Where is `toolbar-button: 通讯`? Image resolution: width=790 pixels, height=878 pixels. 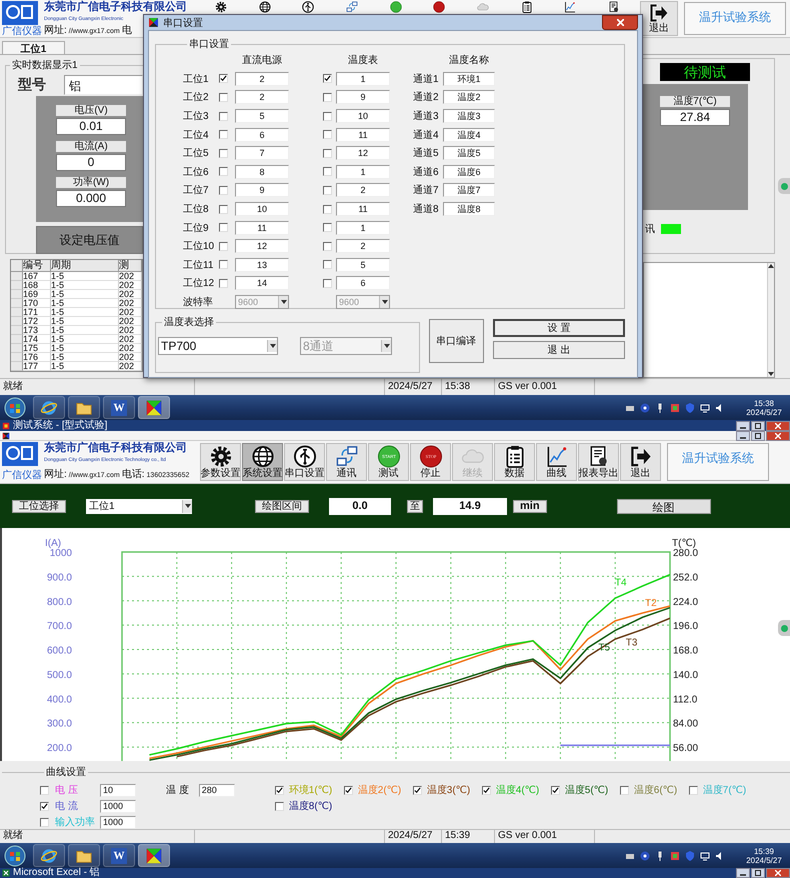
toolbar-button: 通讯 is located at coordinates (346, 462).